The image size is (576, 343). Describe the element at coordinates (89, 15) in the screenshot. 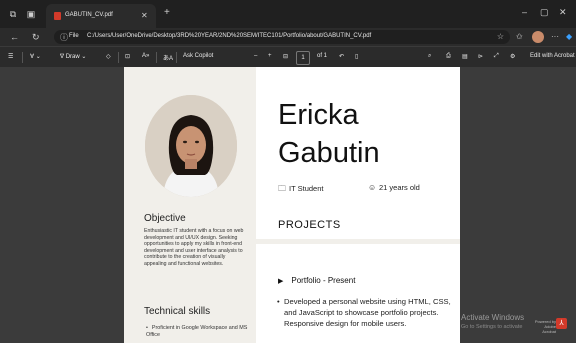

I see `tab-title: GABUTIN_CV.pdf` at that location.